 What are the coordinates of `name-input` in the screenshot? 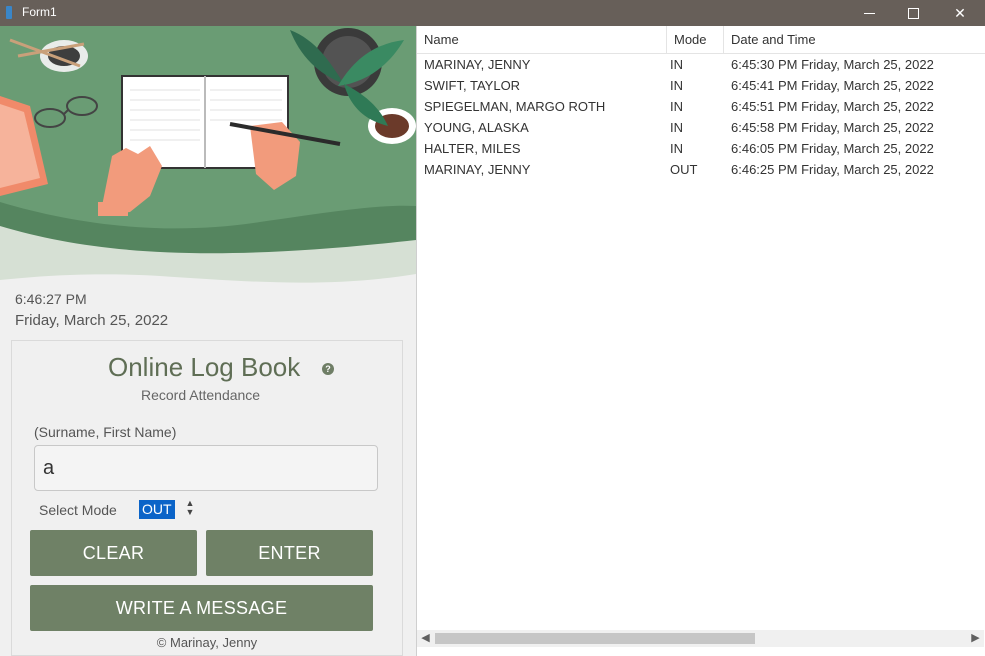 It's located at (206, 468).